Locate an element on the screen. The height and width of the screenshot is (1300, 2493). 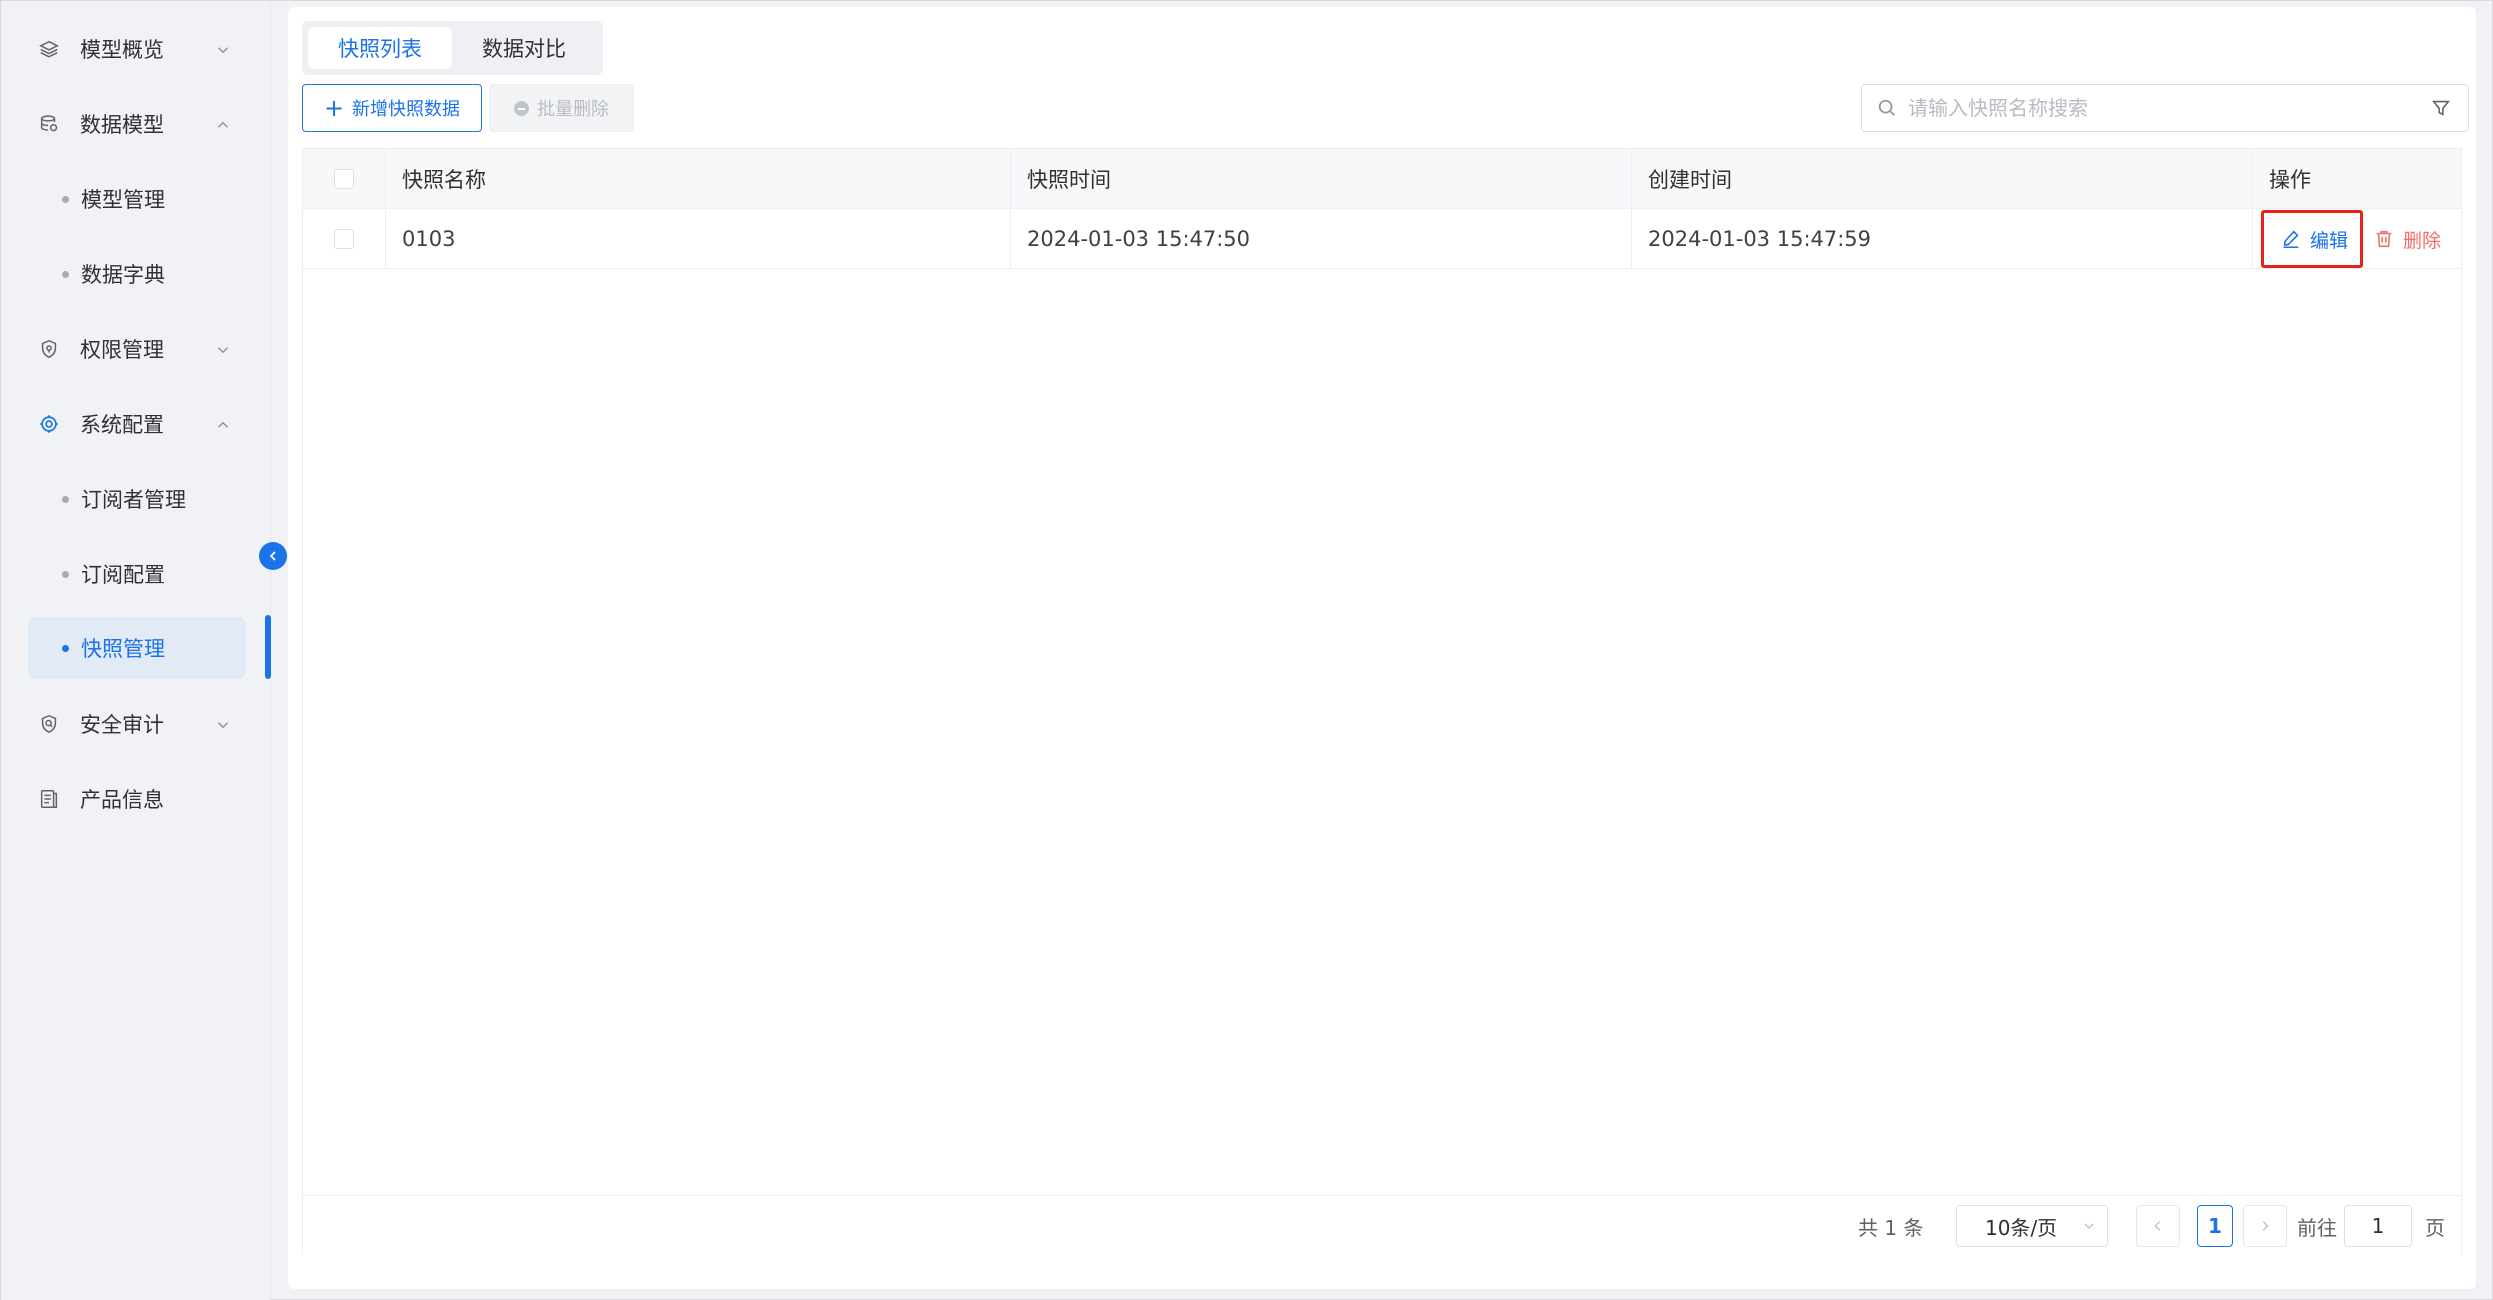
next-page-button is located at coordinates (2265, 1226).